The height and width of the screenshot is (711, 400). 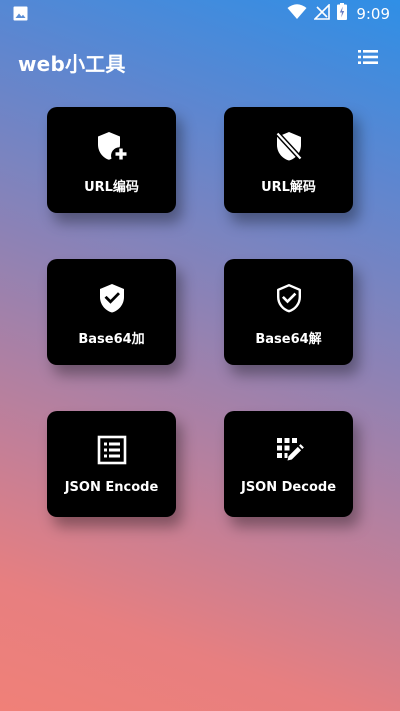 I want to click on base64-encode-tile: Base64加, so click(x=111, y=312).